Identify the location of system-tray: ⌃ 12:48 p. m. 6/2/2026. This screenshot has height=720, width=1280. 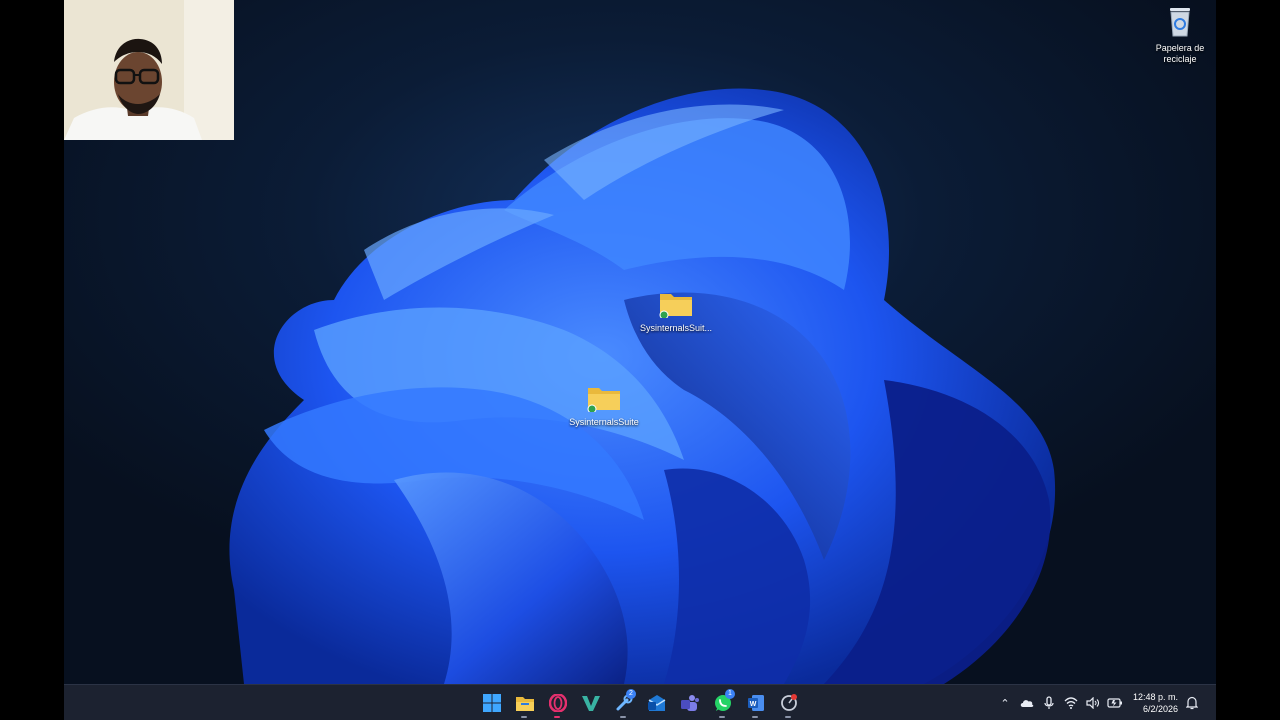
(1098, 702).